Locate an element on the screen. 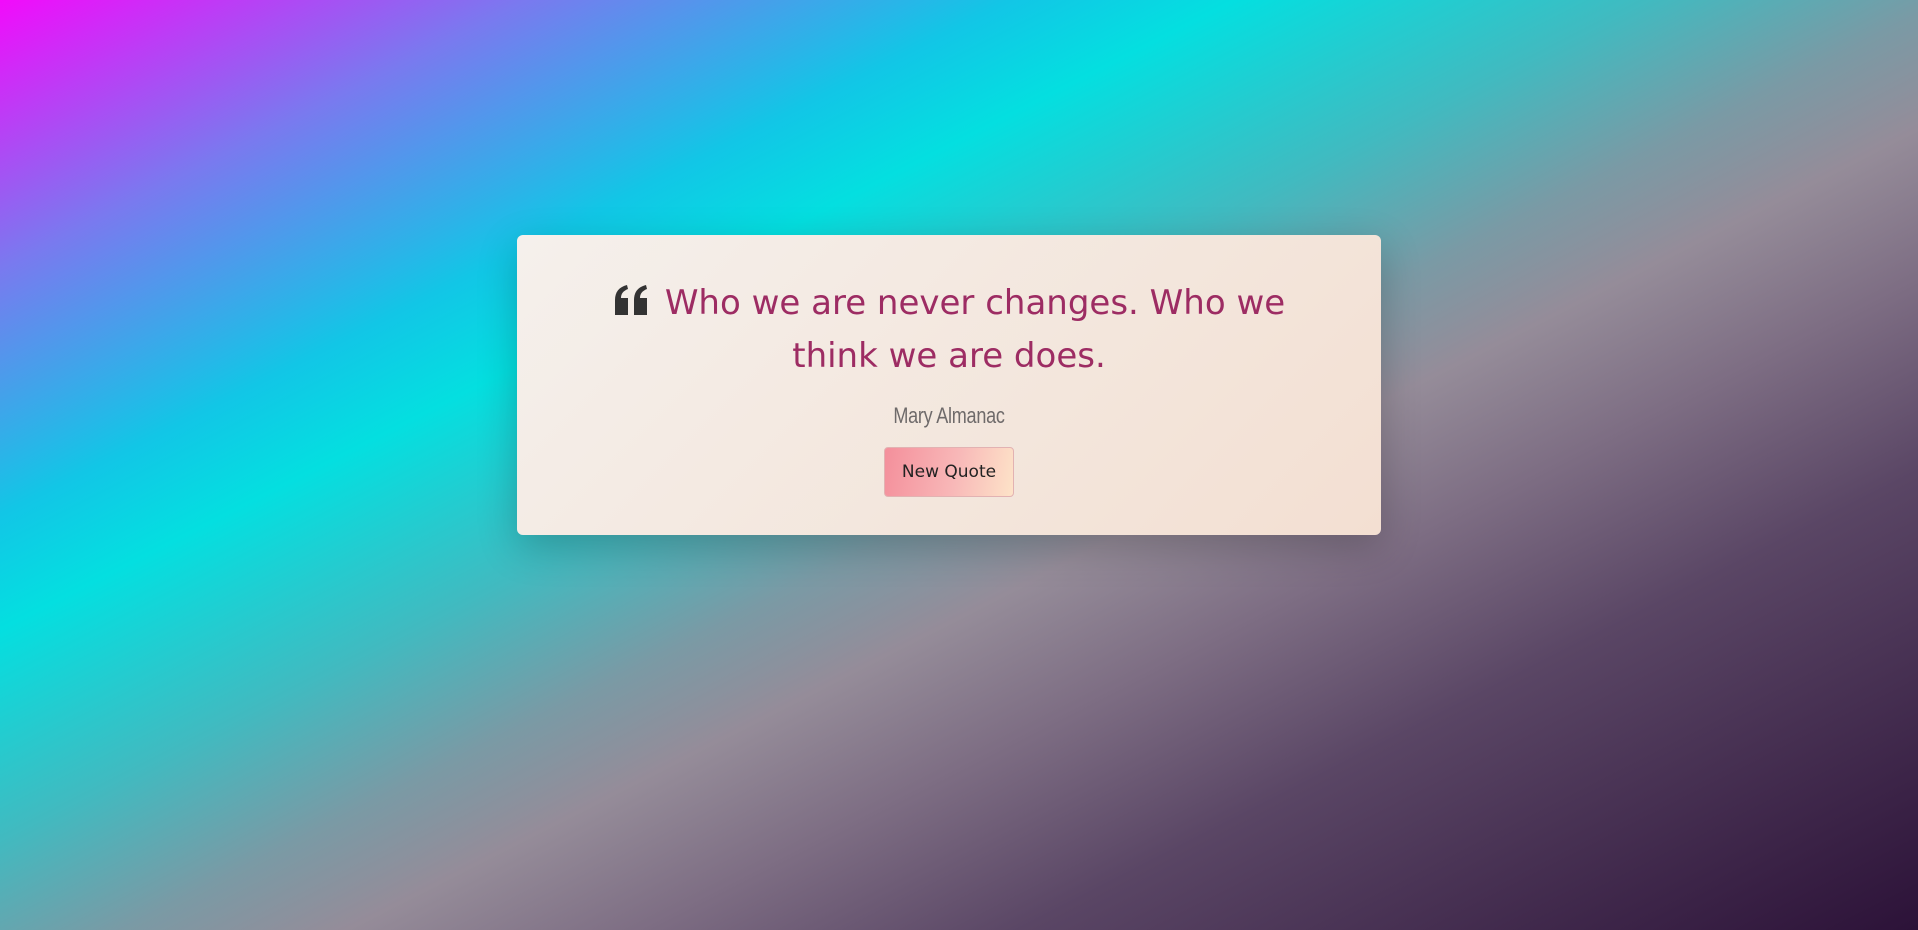  quote-author: Mary Almanac is located at coordinates (949, 415).